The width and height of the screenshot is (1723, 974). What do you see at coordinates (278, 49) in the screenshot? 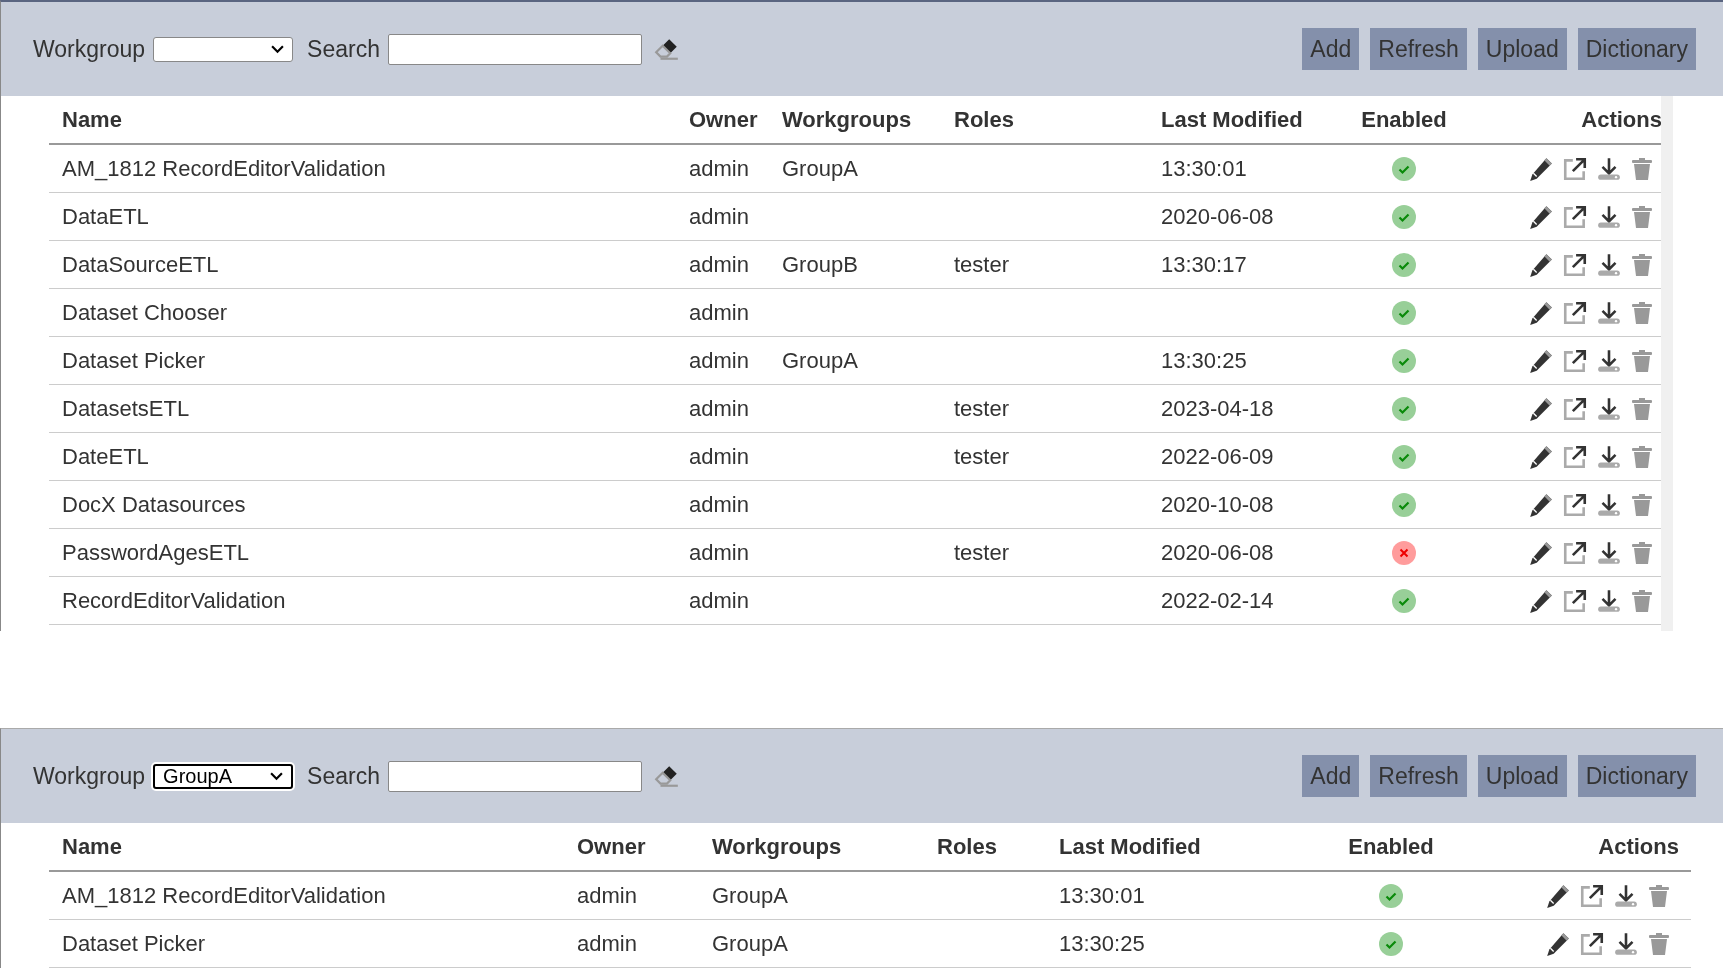
I see `chevron-down-icon` at bounding box center [278, 49].